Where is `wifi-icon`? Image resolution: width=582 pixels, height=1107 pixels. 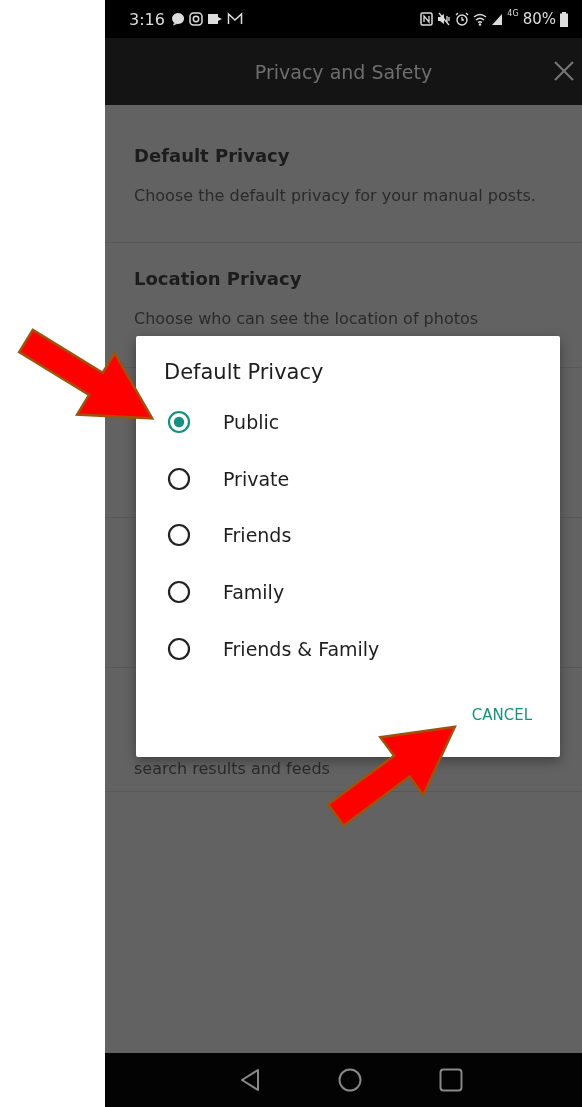
wifi-icon is located at coordinates (480, 19).